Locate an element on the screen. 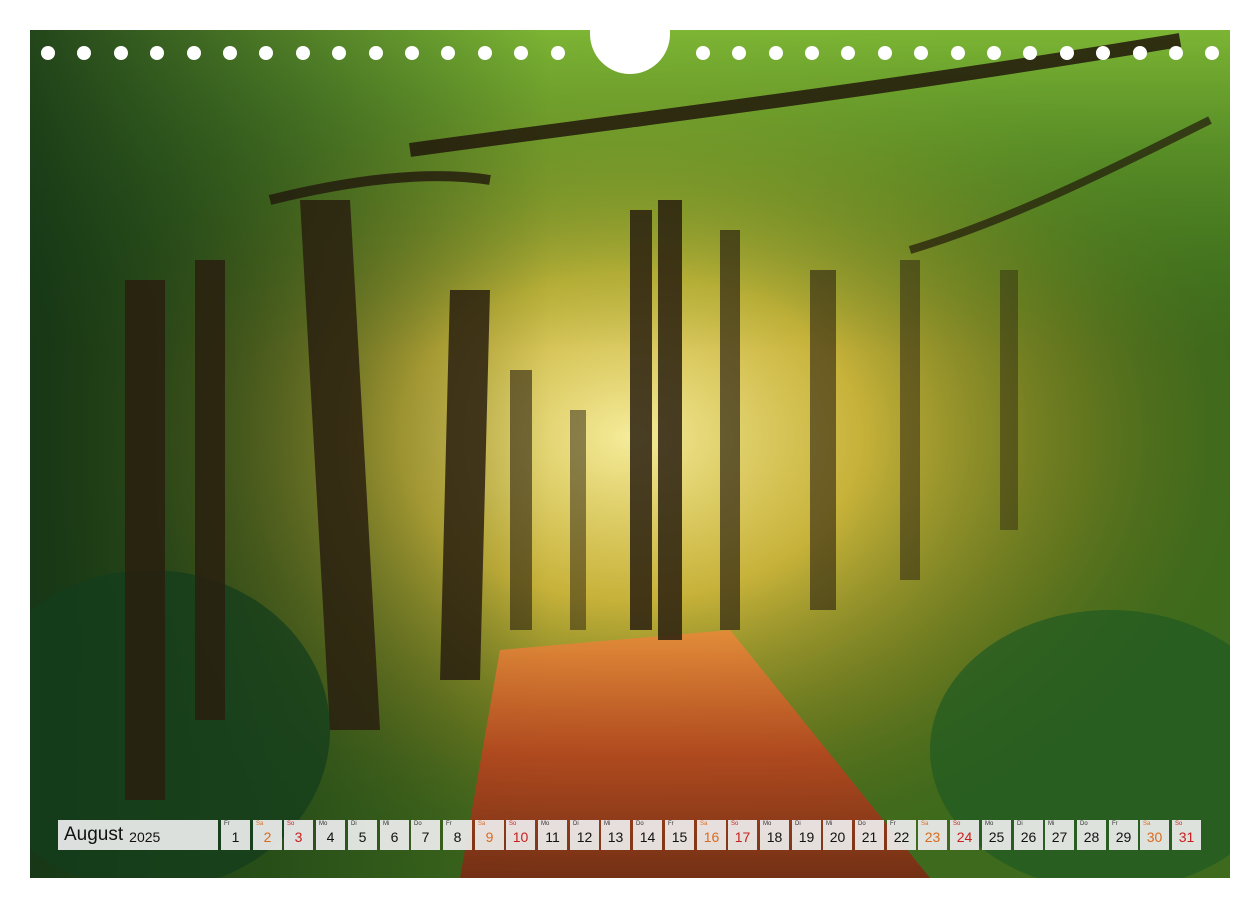  day-cell: Di 12 is located at coordinates (584, 835).